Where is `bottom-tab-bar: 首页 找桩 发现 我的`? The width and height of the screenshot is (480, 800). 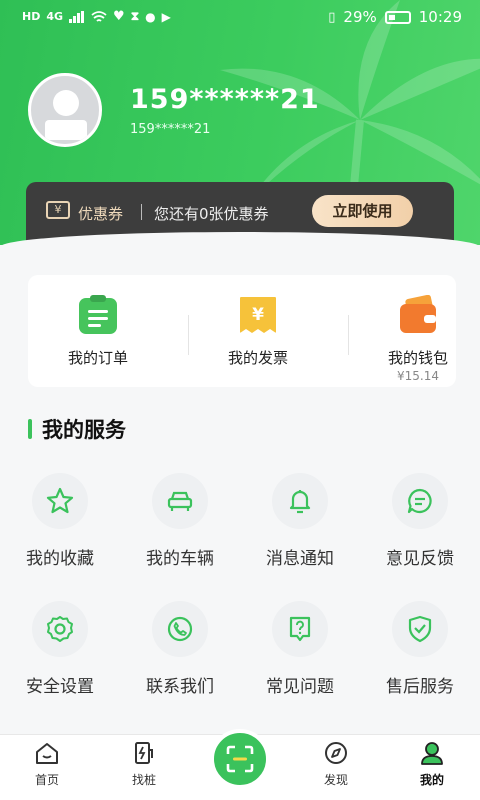
bottom-tab-bar: 首页 找桩 发现 我的 is located at coordinates (240, 764).